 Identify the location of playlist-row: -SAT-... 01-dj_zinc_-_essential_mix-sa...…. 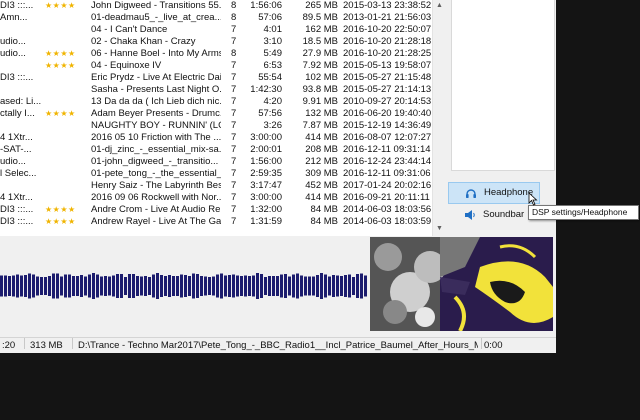
(216, 150).